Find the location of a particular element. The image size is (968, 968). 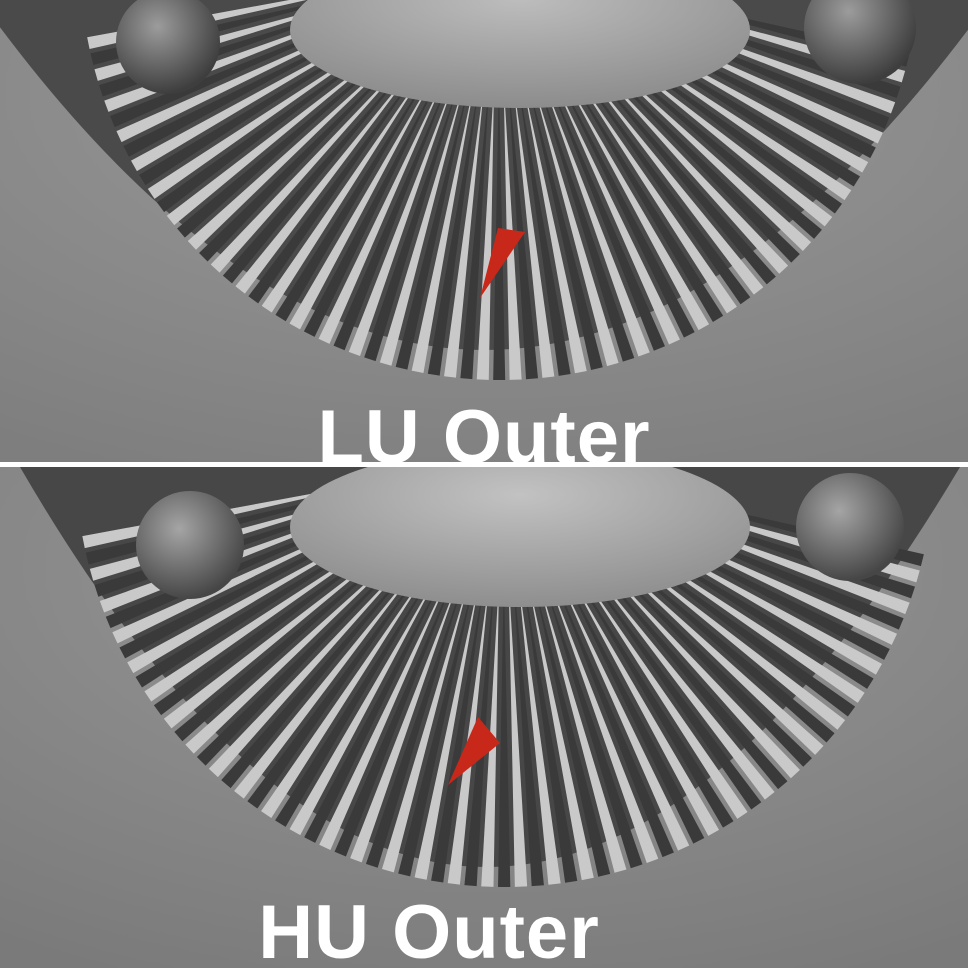

hu-ball-right is located at coordinates (850, 527).